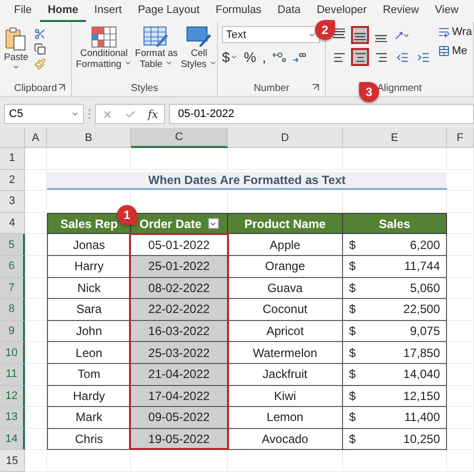  I want to click on table-cell: Nick, so click(89, 289).